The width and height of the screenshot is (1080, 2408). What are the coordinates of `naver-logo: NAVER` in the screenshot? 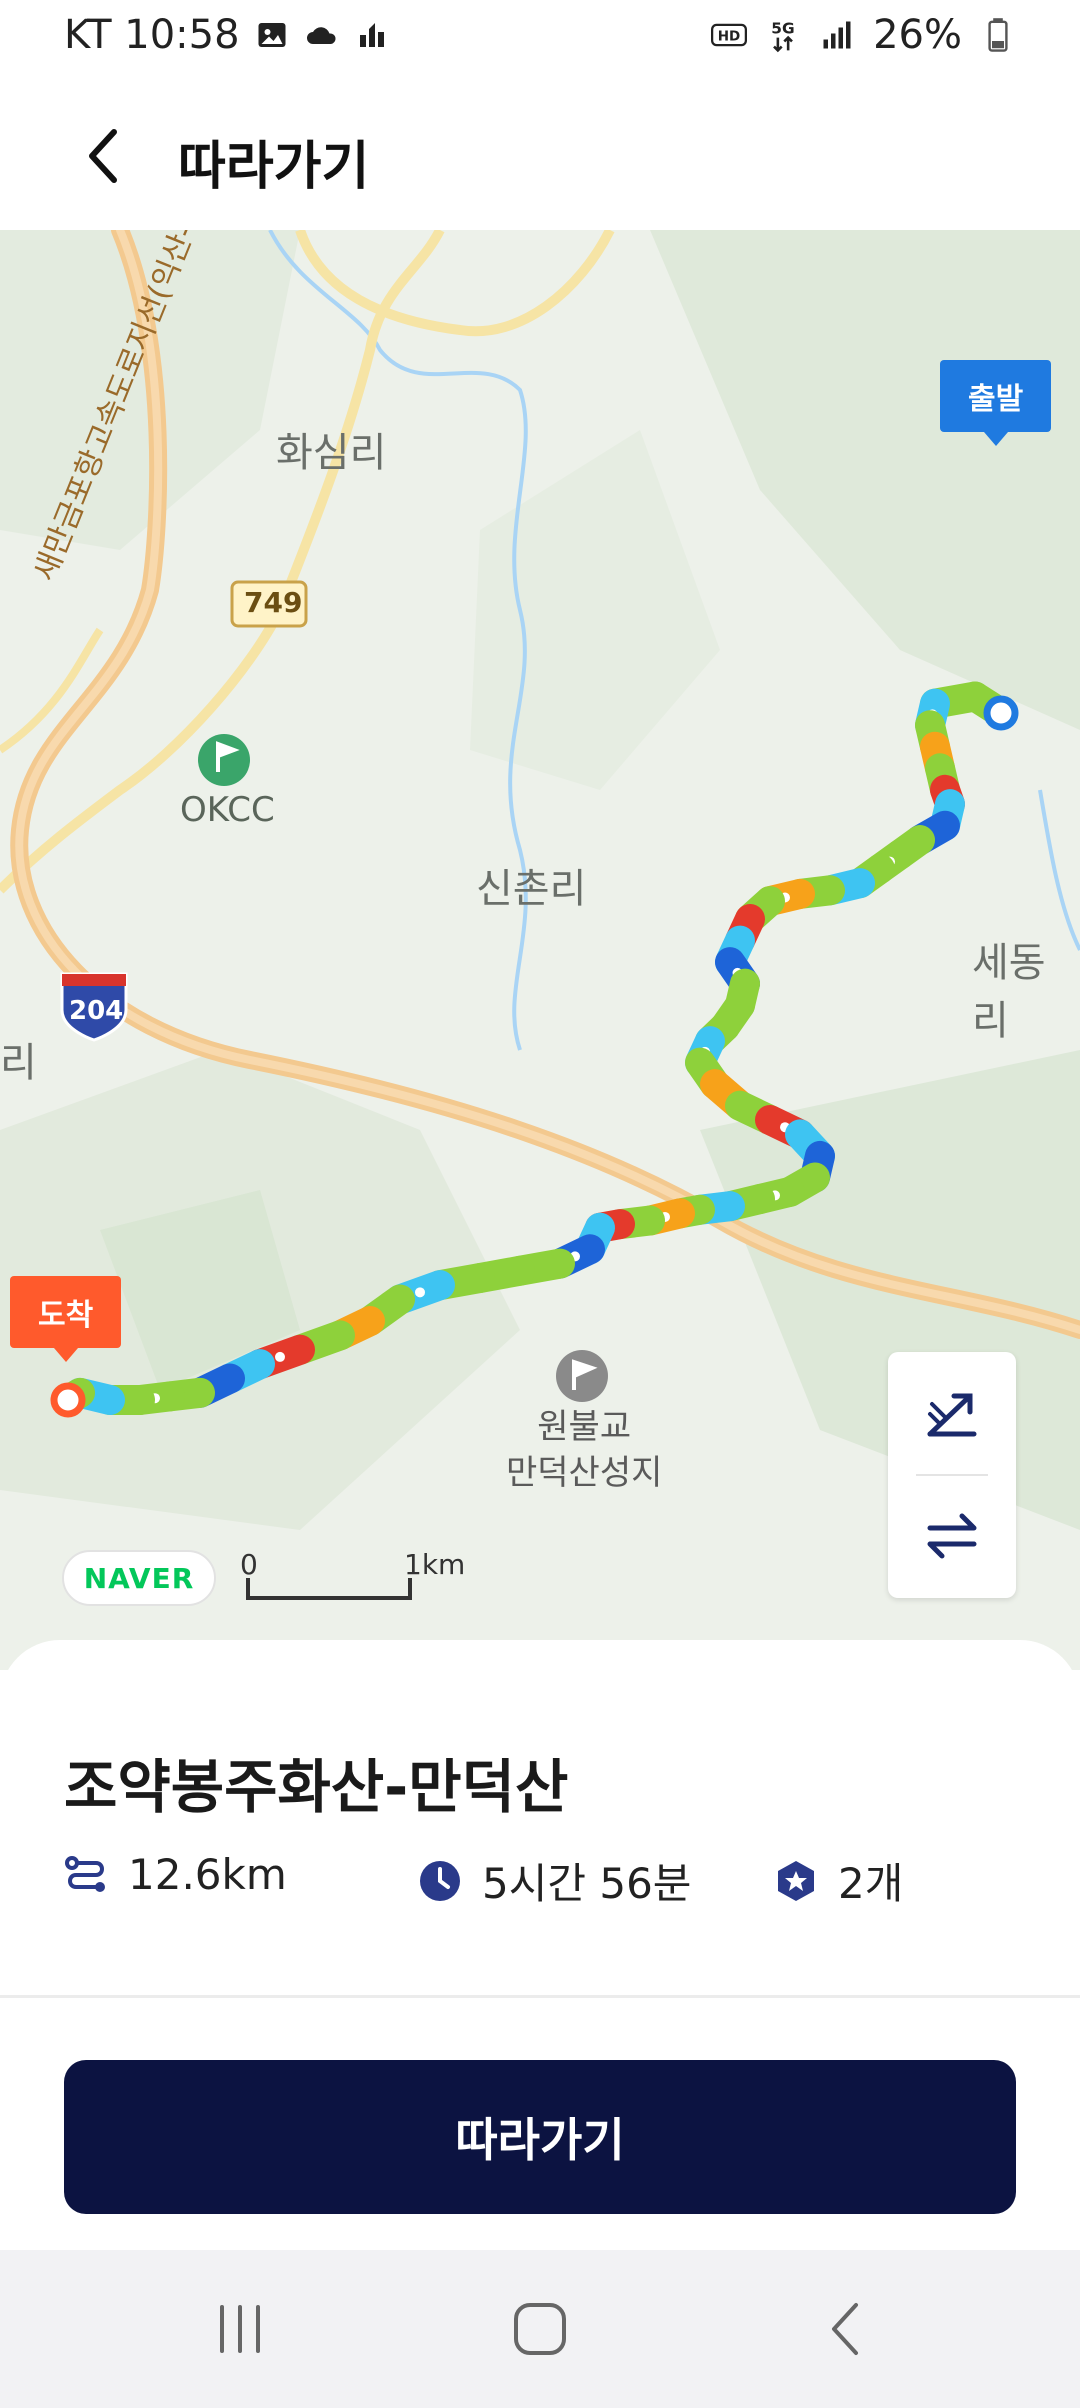 It's located at (139, 1578).